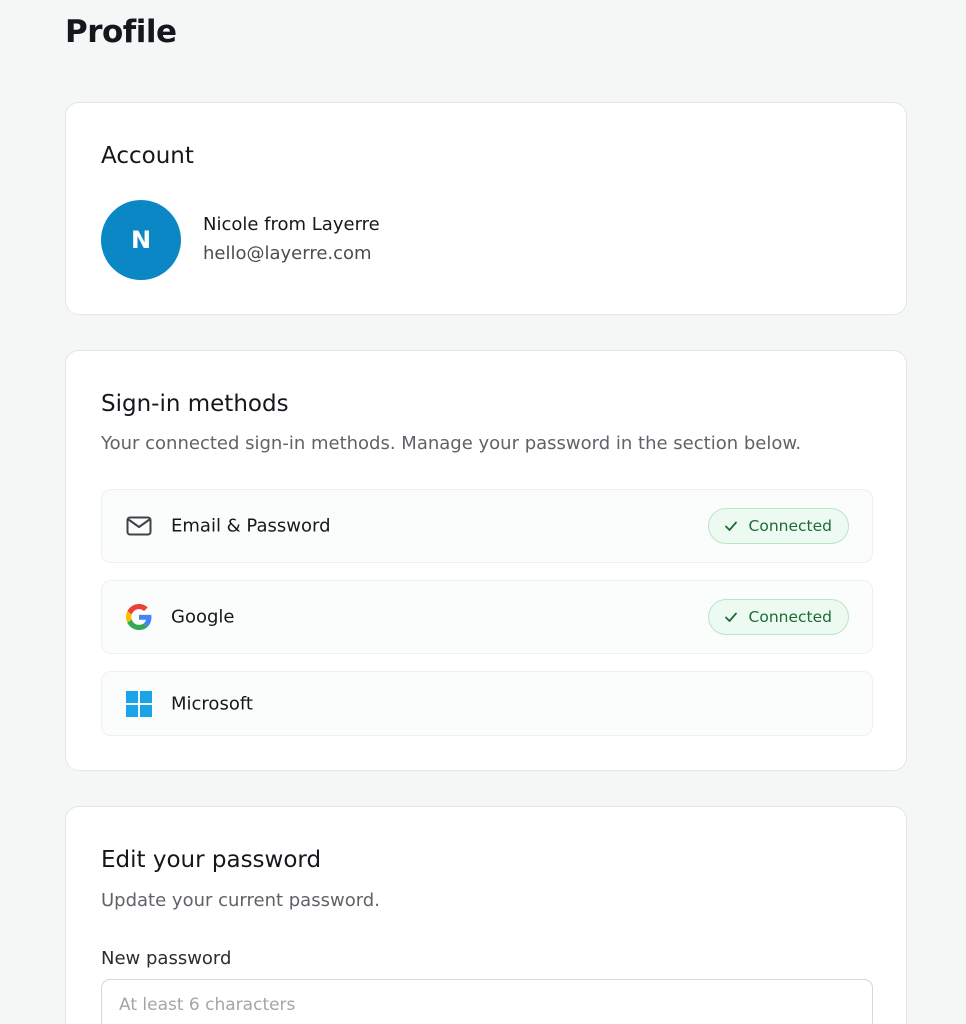 Image resolution: width=966 pixels, height=1024 pixels. I want to click on new-password-input, so click(487, 1001).